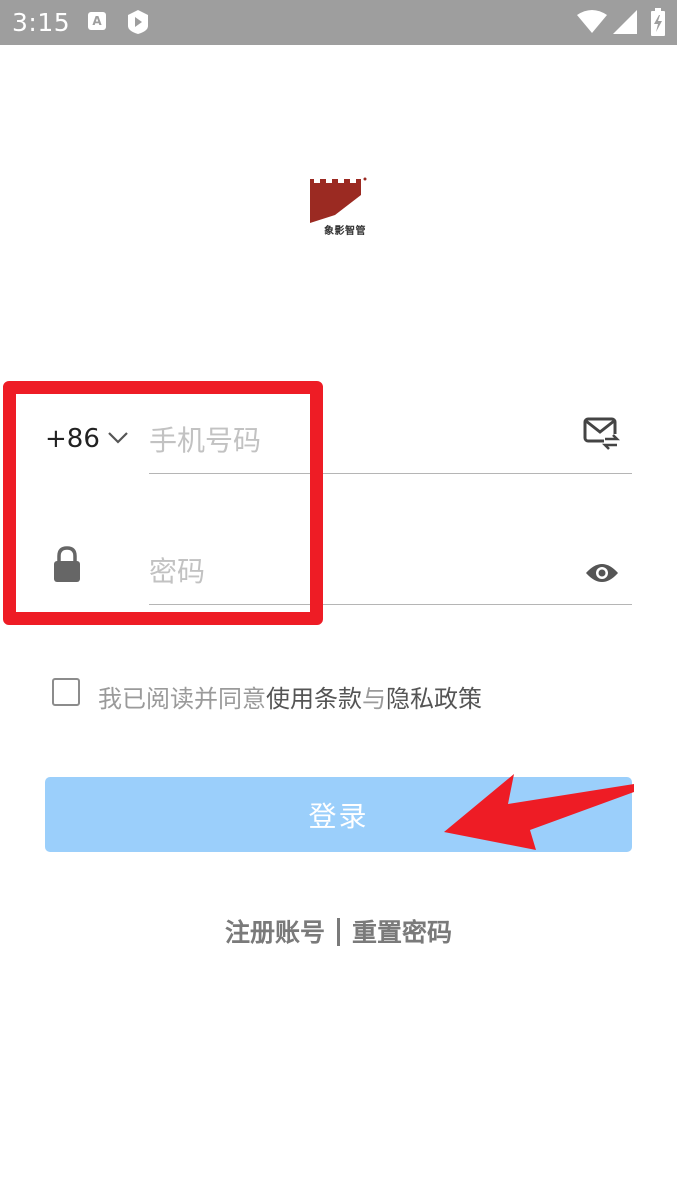 The image size is (677, 1204). Describe the element at coordinates (163, 503) in the screenshot. I see `annotation-highlight-box` at that location.